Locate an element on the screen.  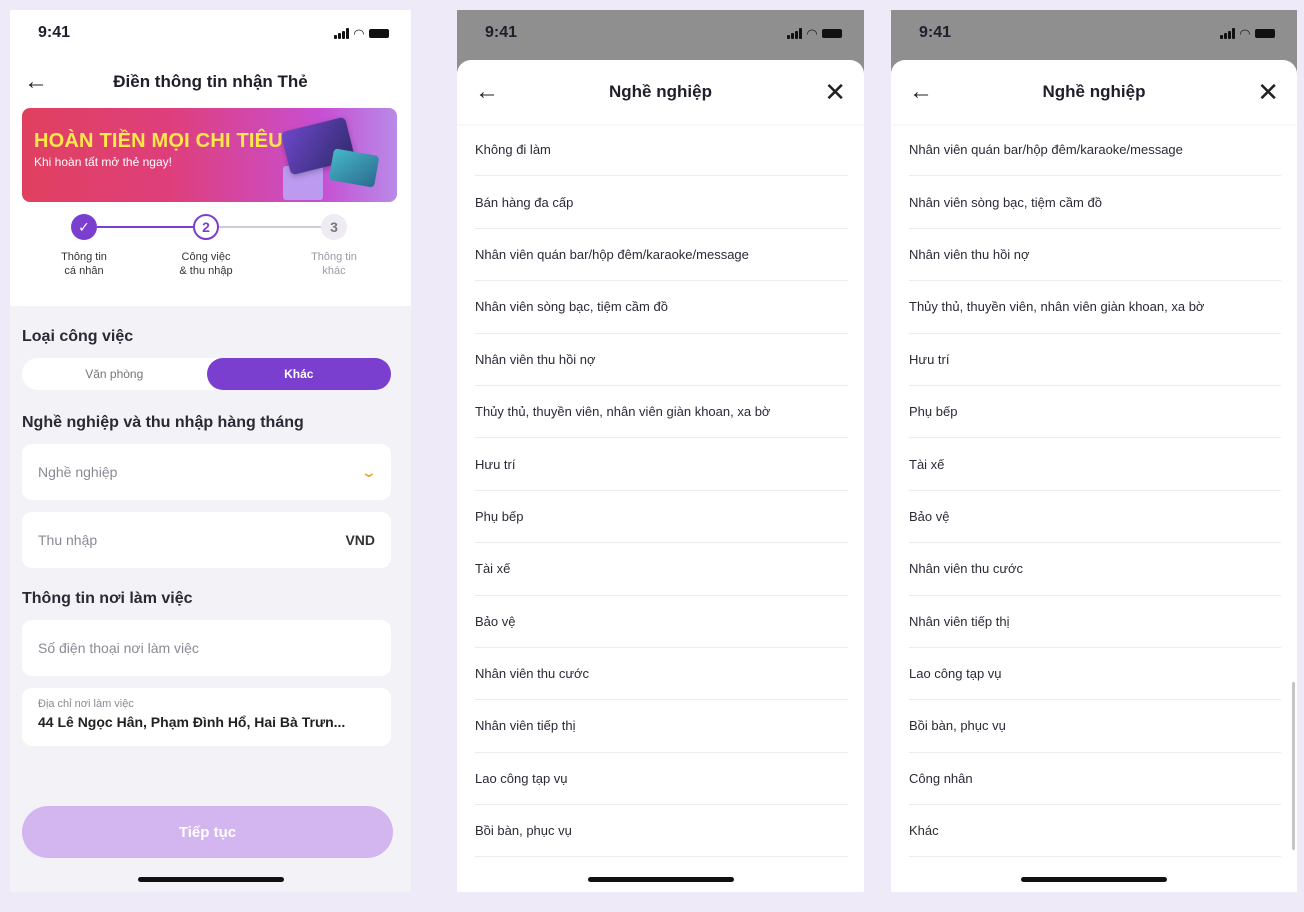
step-2-indicator: 2 is located at coordinates (206, 227).